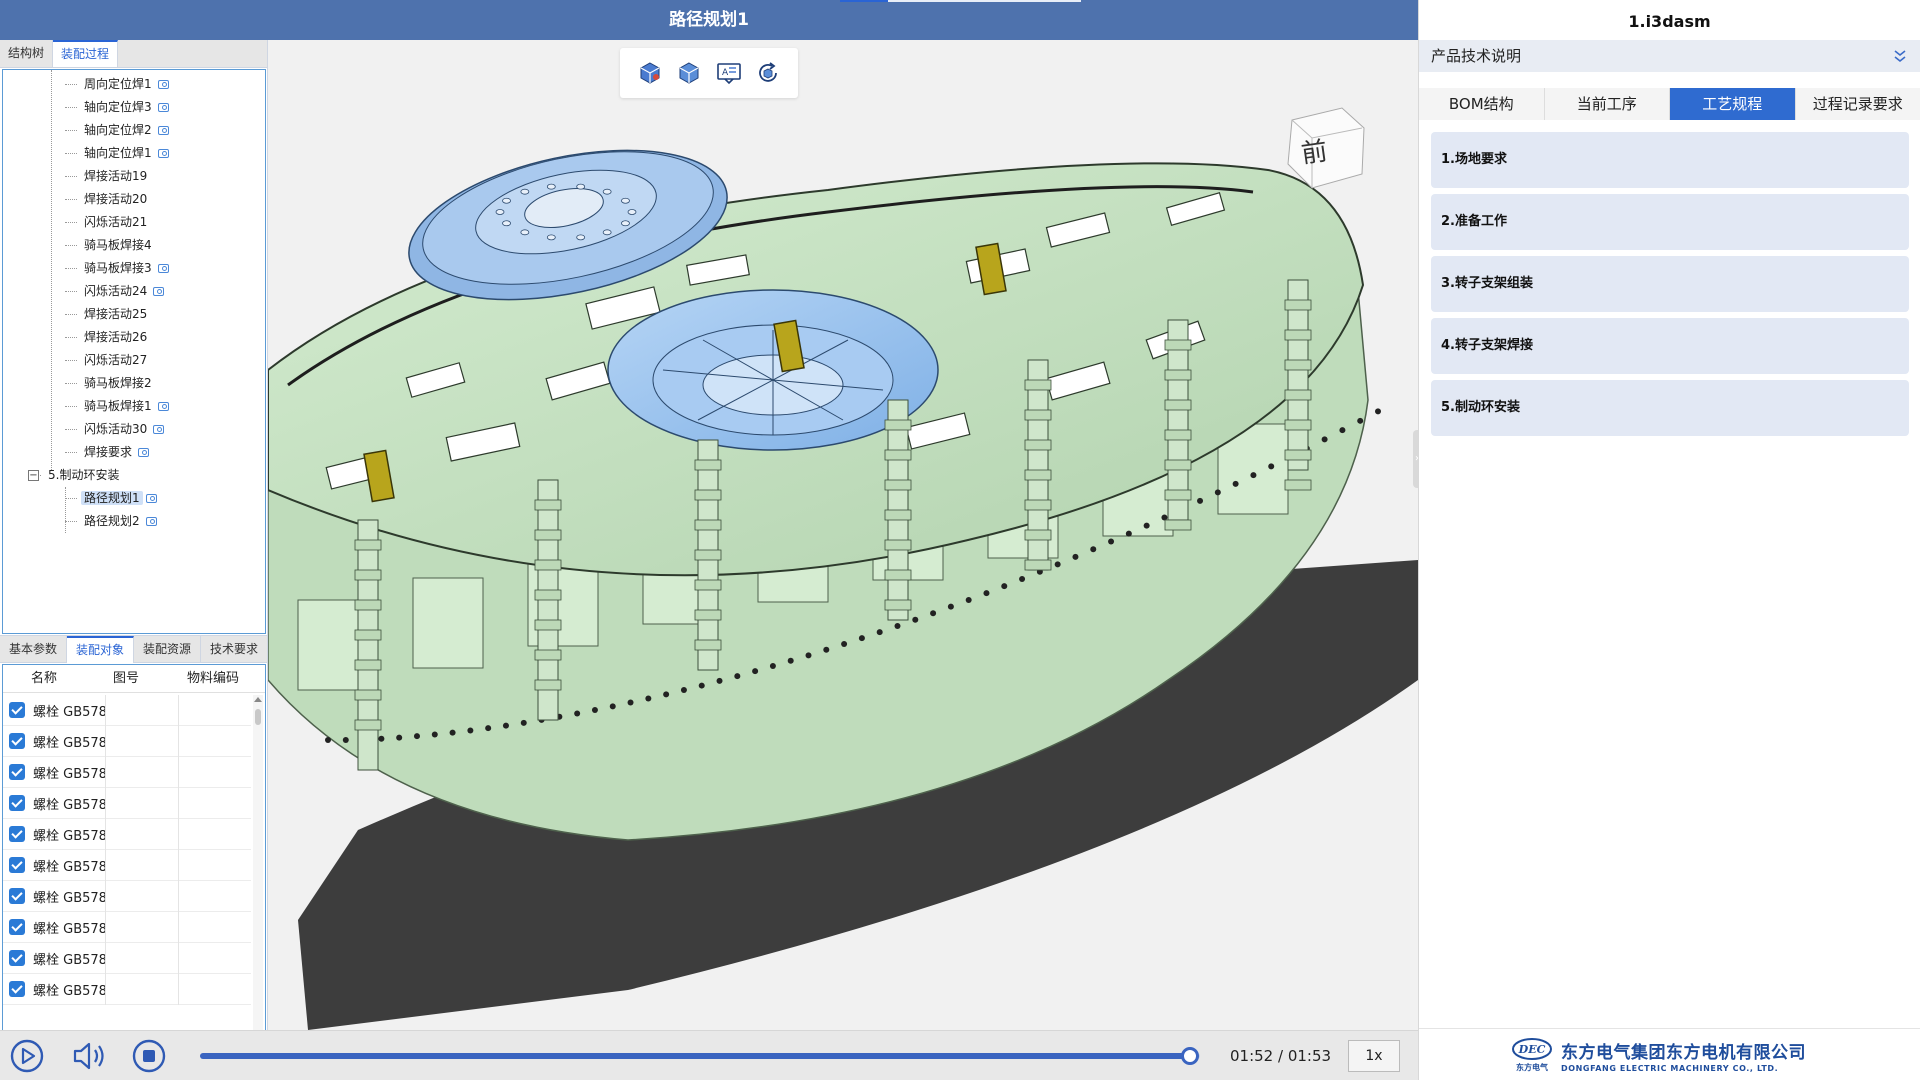 This screenshot has width=1920, height=1080. I want to click on reset-view-button, so click(768, 73).